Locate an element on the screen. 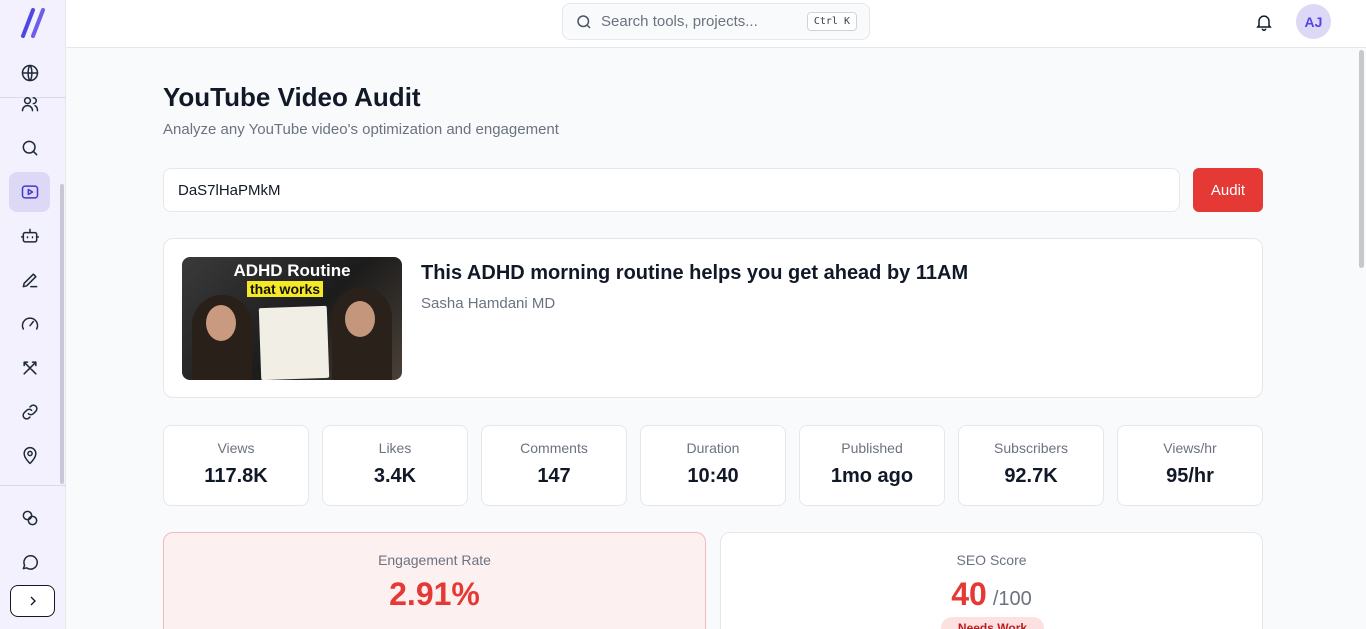 The width and height of the screenshot is (1366, 629). global-search: Search tools, projects... Ctrl K is located at coordinates (716, 21).